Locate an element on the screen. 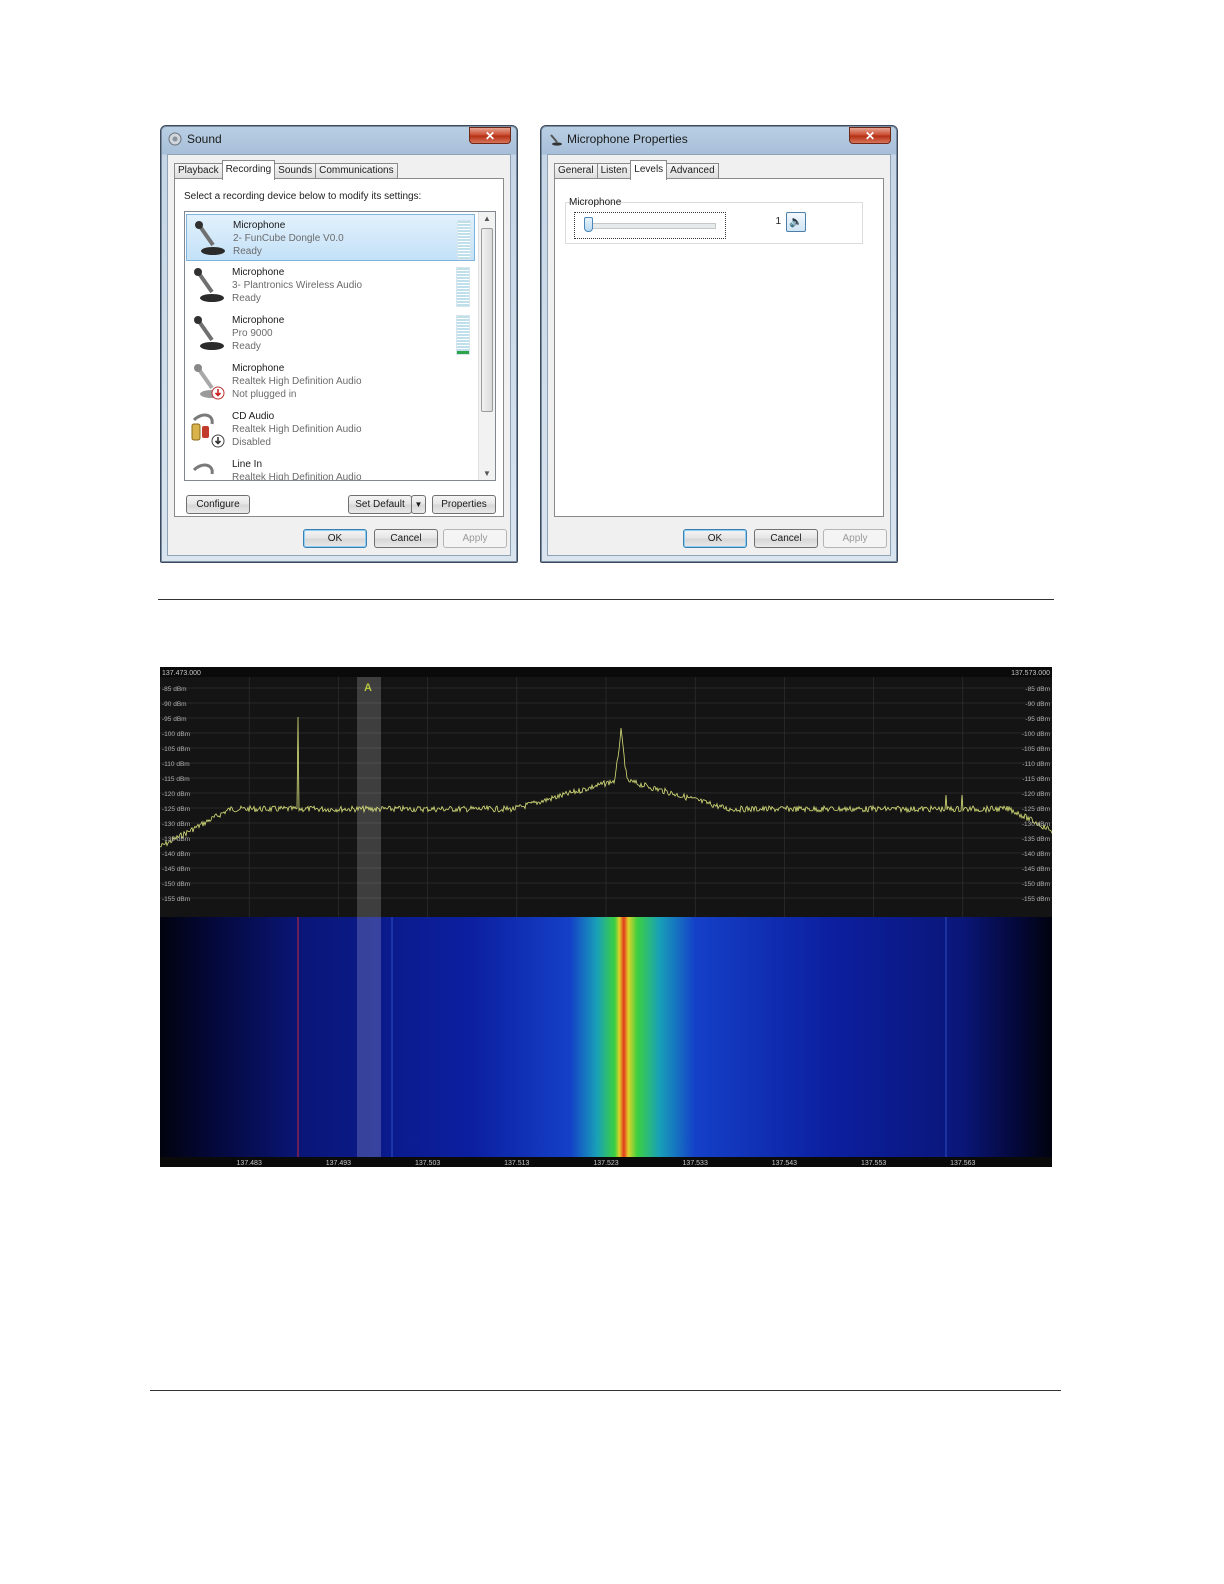 This screenshot has height=1584, width=1224. dbm-tick-label: -155 dBm is located at coordinates (176, 899).